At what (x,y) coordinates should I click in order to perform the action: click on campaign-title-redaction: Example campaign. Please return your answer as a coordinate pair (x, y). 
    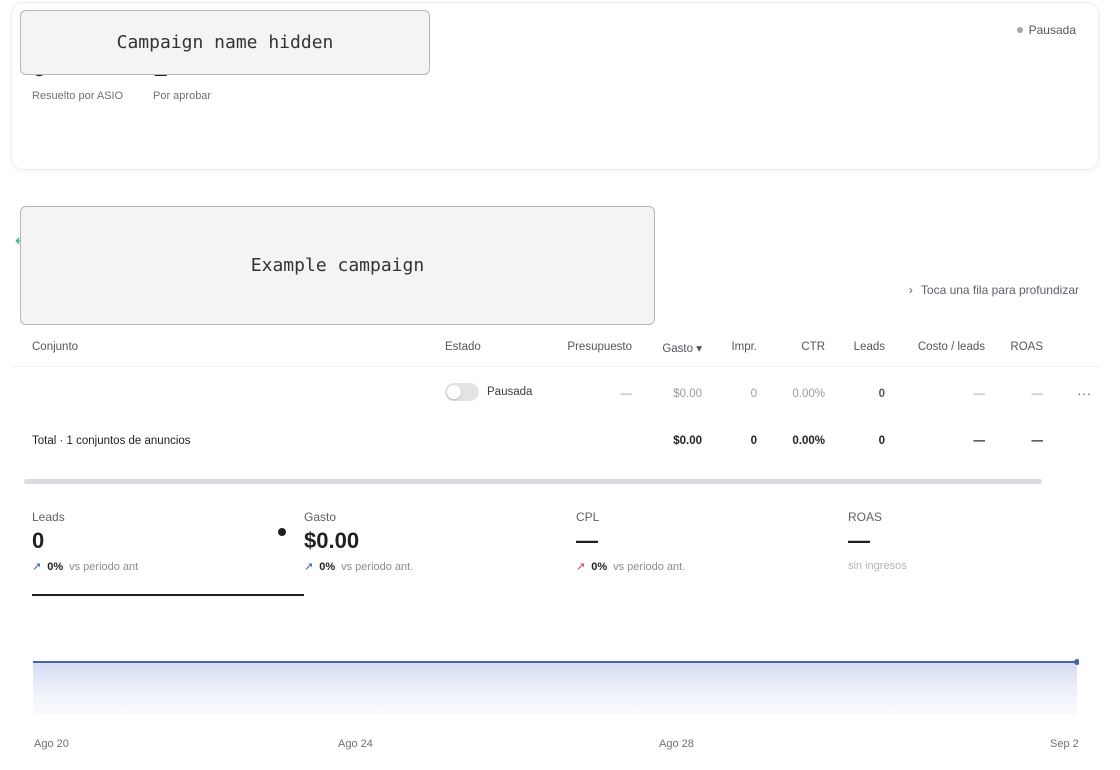
    Looking at the image, I should click on (337, 265).